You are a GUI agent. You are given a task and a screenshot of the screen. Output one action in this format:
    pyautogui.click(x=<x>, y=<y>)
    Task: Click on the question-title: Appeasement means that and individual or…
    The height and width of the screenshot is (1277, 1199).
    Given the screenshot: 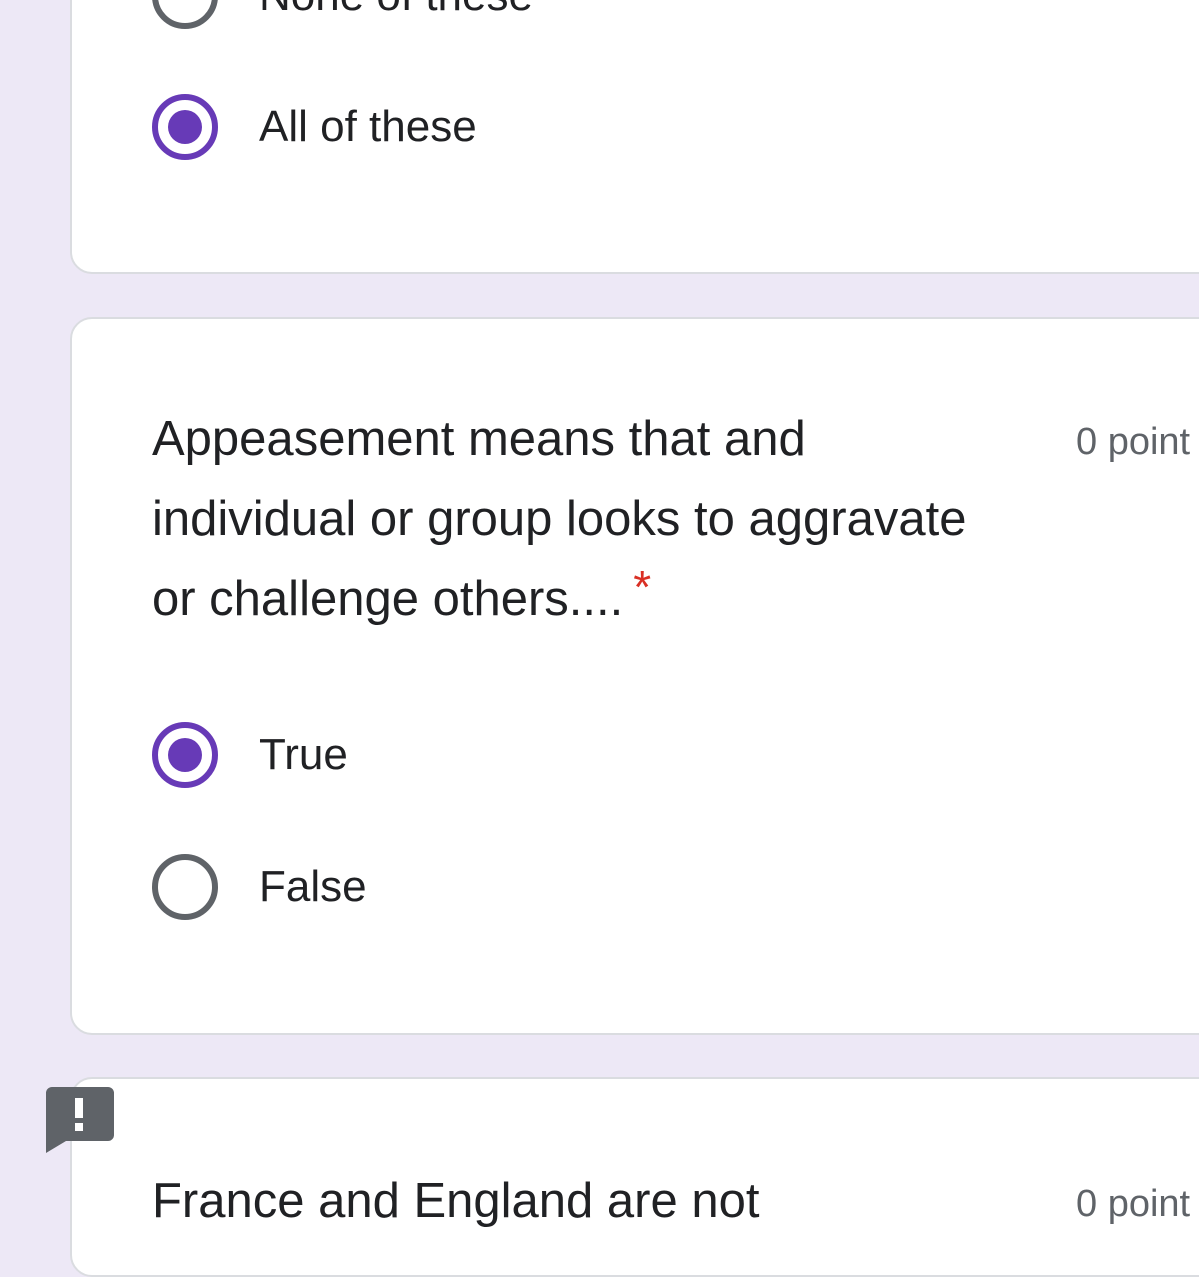 What is the action you would take?
    pyautogui.click(x=562, y=519)
    